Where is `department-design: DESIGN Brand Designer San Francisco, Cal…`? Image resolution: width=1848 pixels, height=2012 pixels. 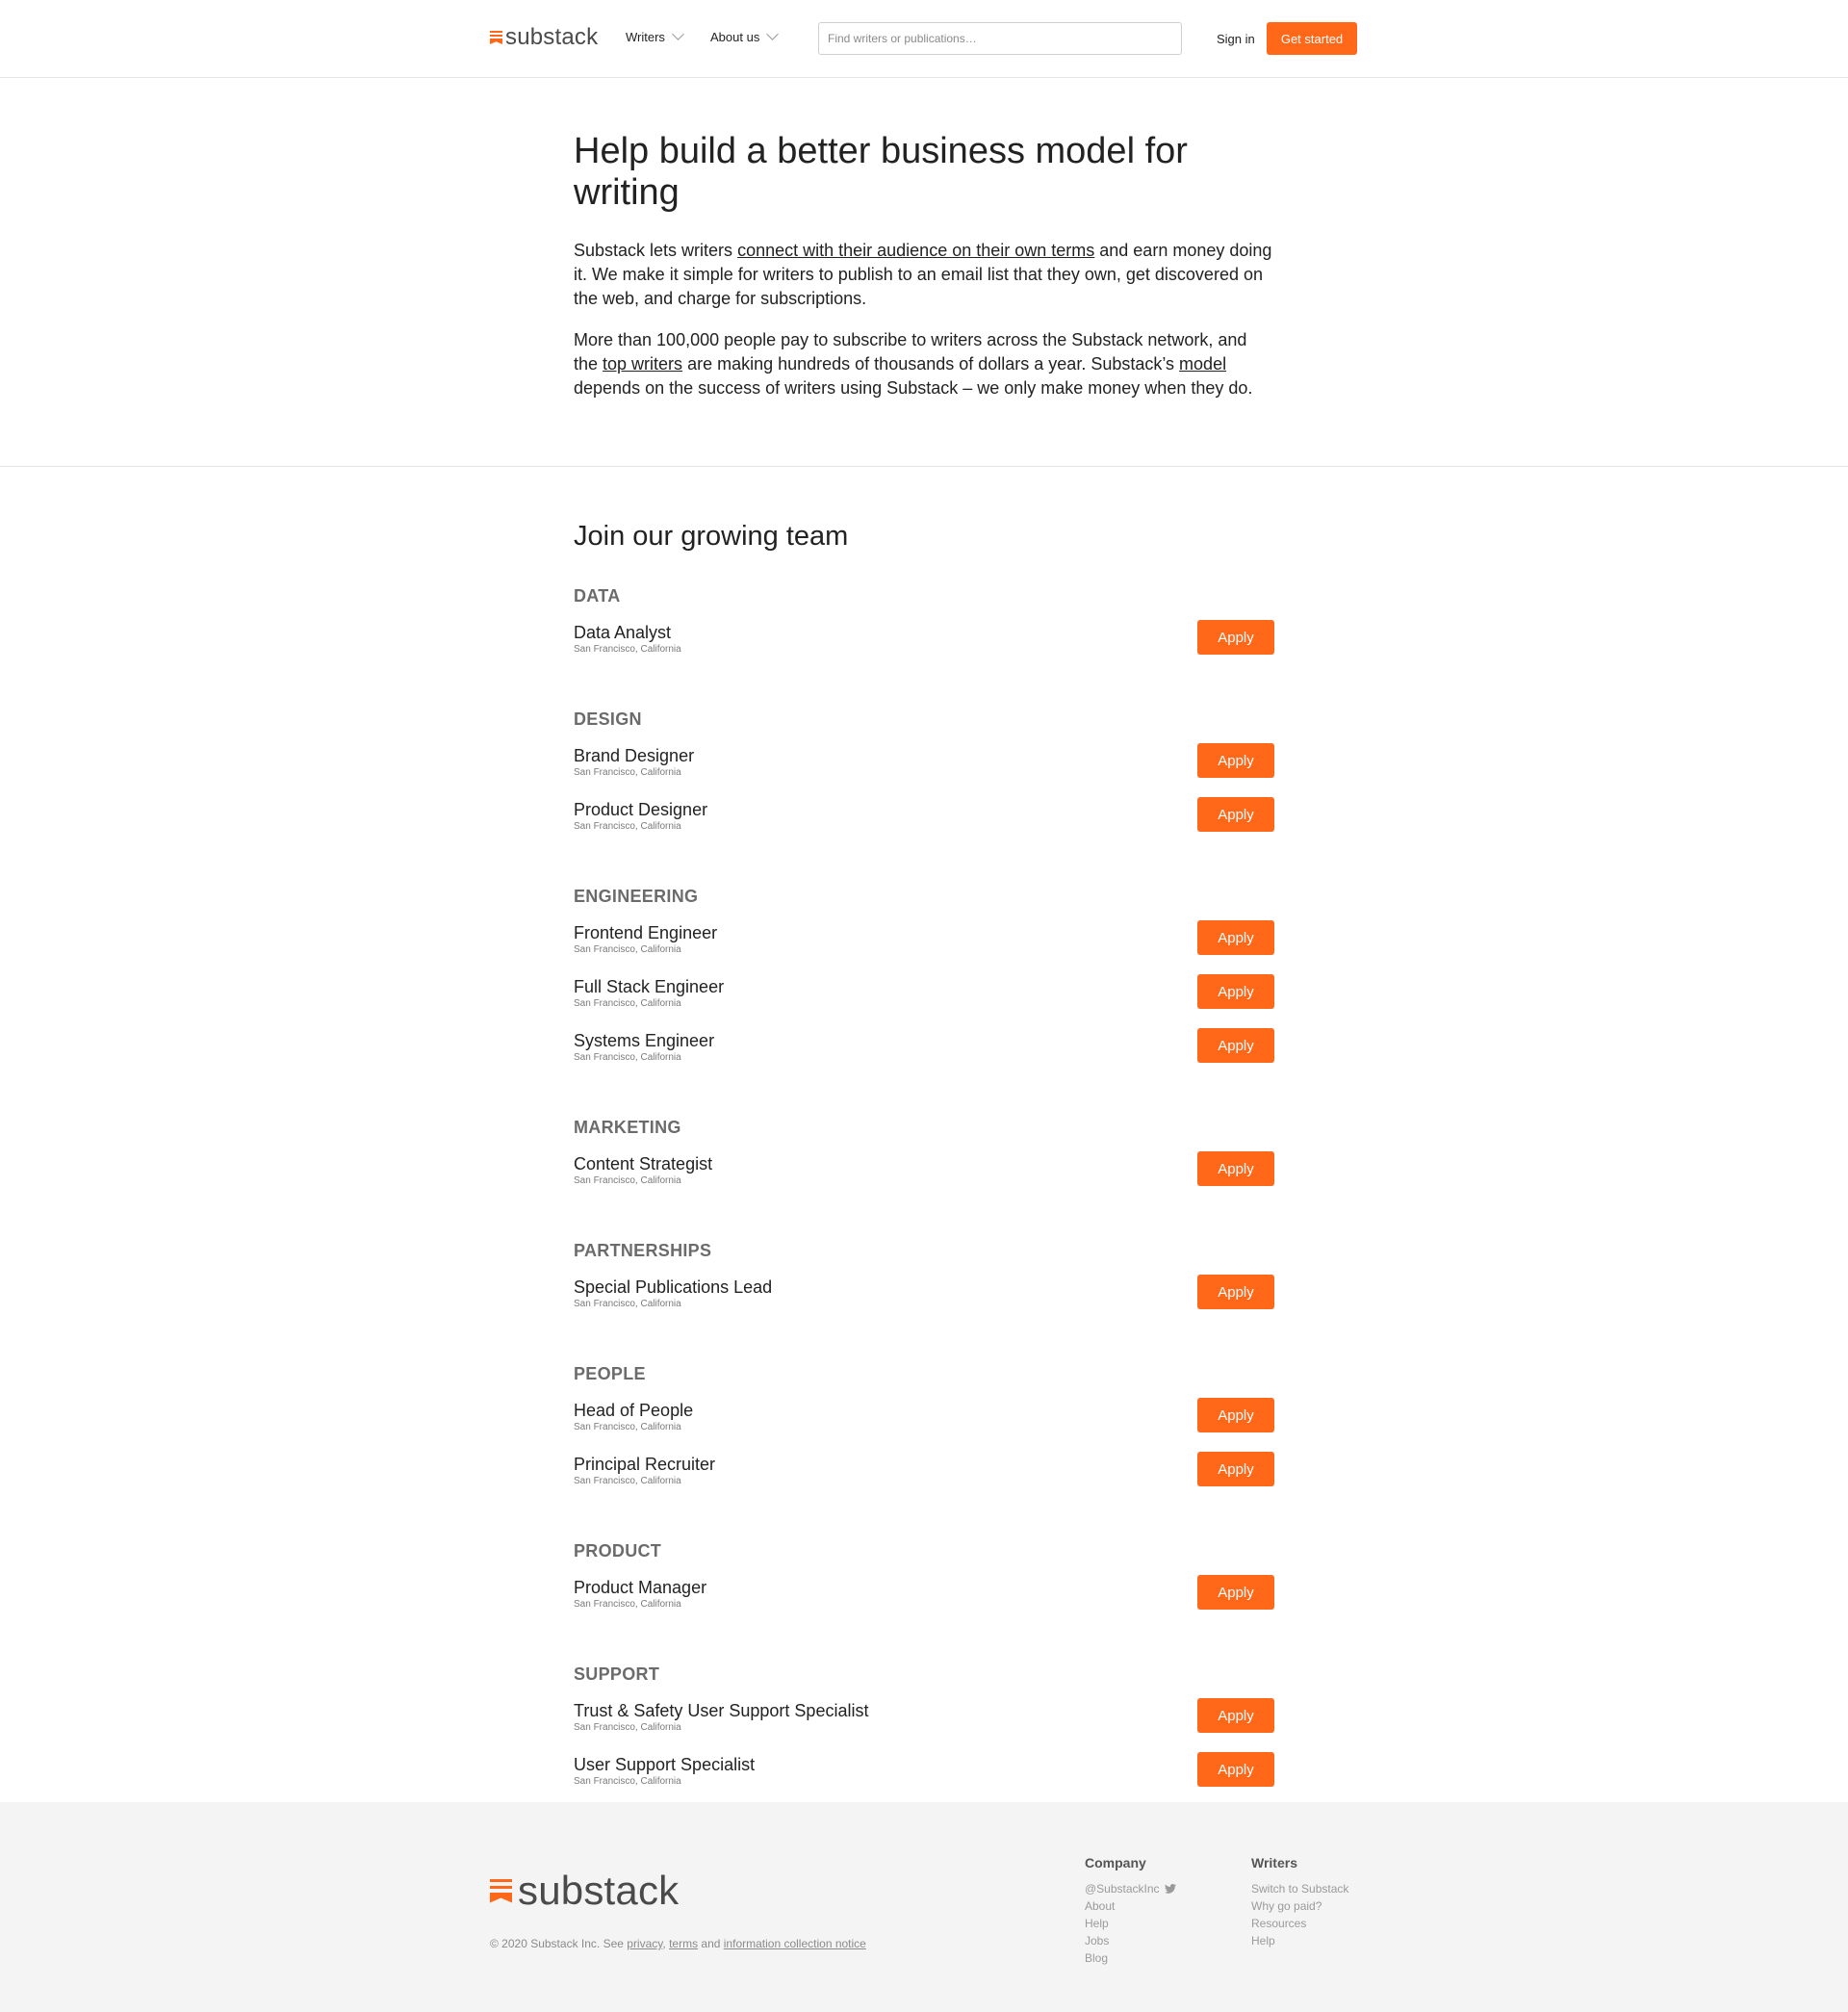
department-design: DESIGN Brand Designer San Francisco, Cal… is located at coordinates (924, 781).